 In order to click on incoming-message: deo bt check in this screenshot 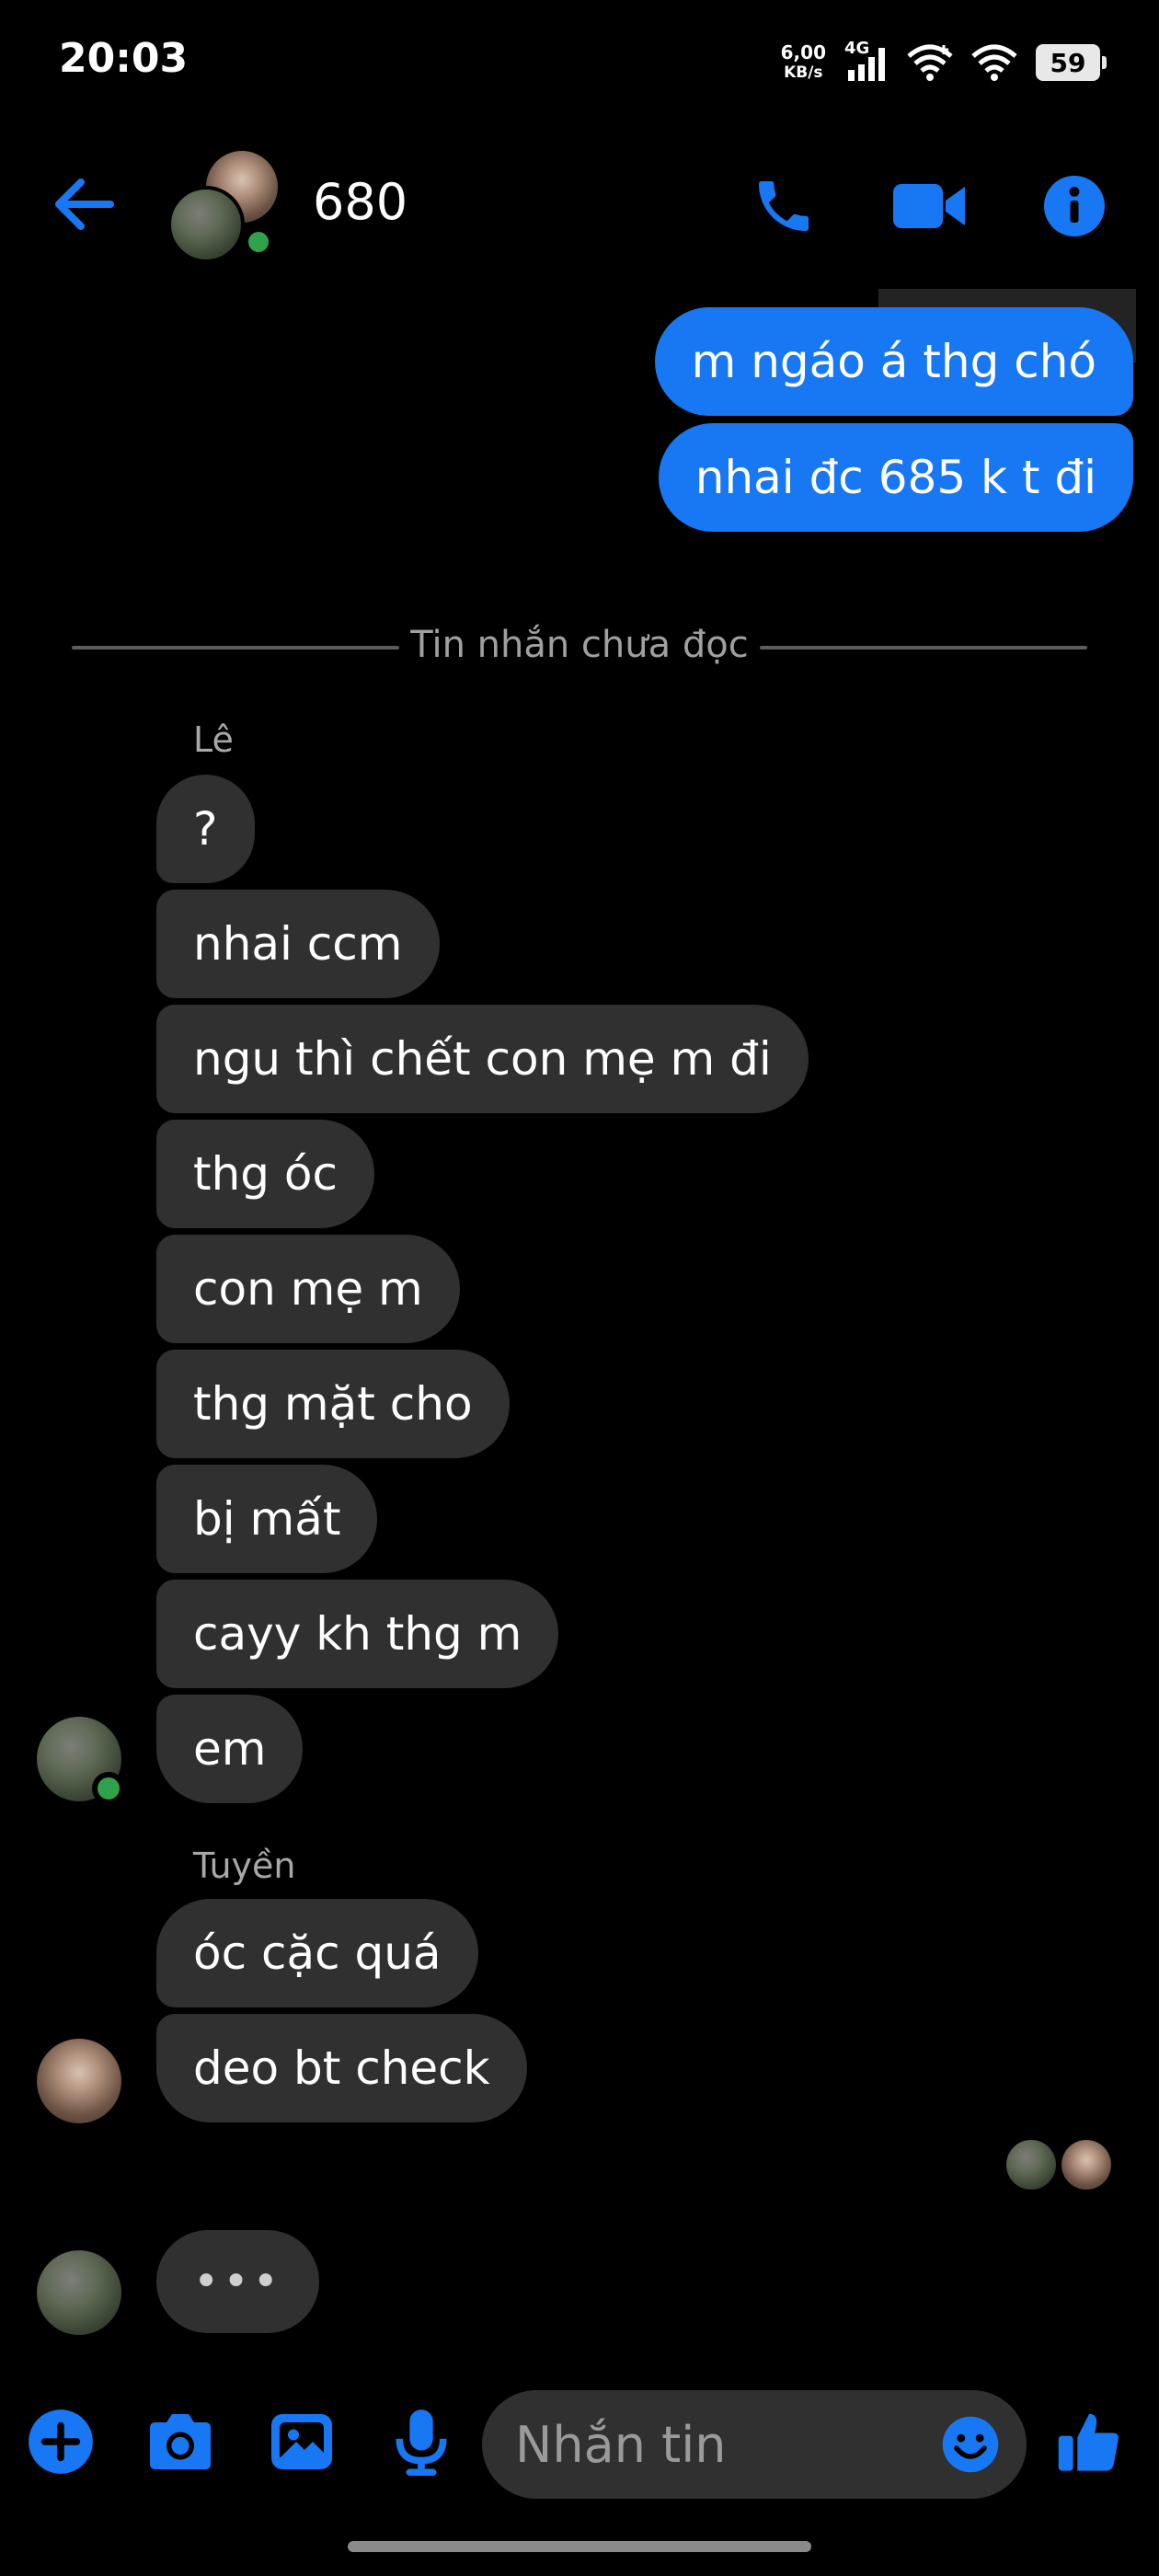, I will do `click(341, 2068)`.